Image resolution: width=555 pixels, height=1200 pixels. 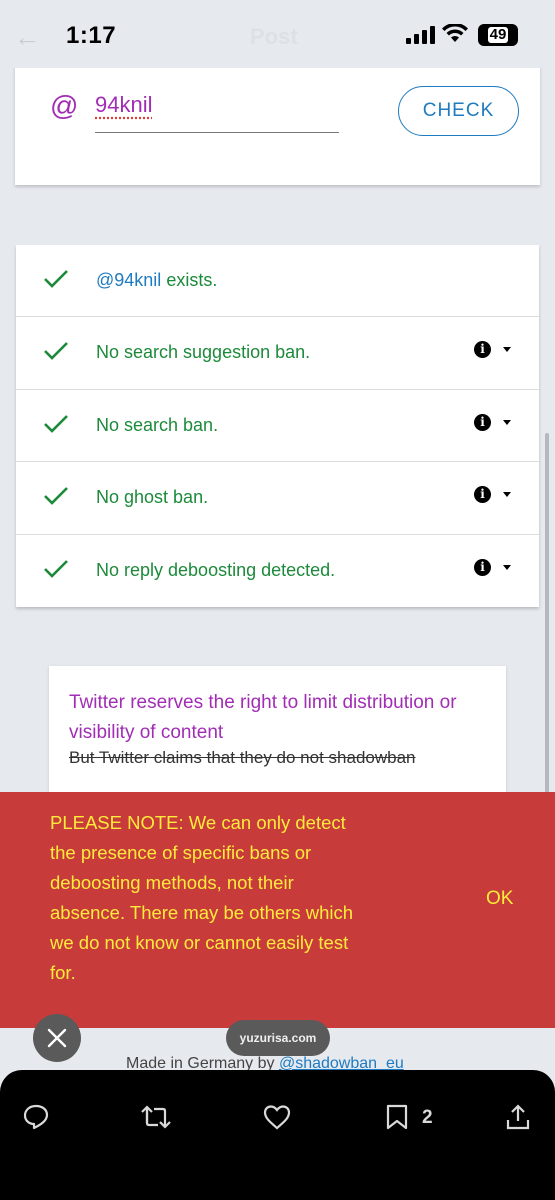 I want to click on status-bar: ← 1:17 Post 49, so click(x=277, y=34).